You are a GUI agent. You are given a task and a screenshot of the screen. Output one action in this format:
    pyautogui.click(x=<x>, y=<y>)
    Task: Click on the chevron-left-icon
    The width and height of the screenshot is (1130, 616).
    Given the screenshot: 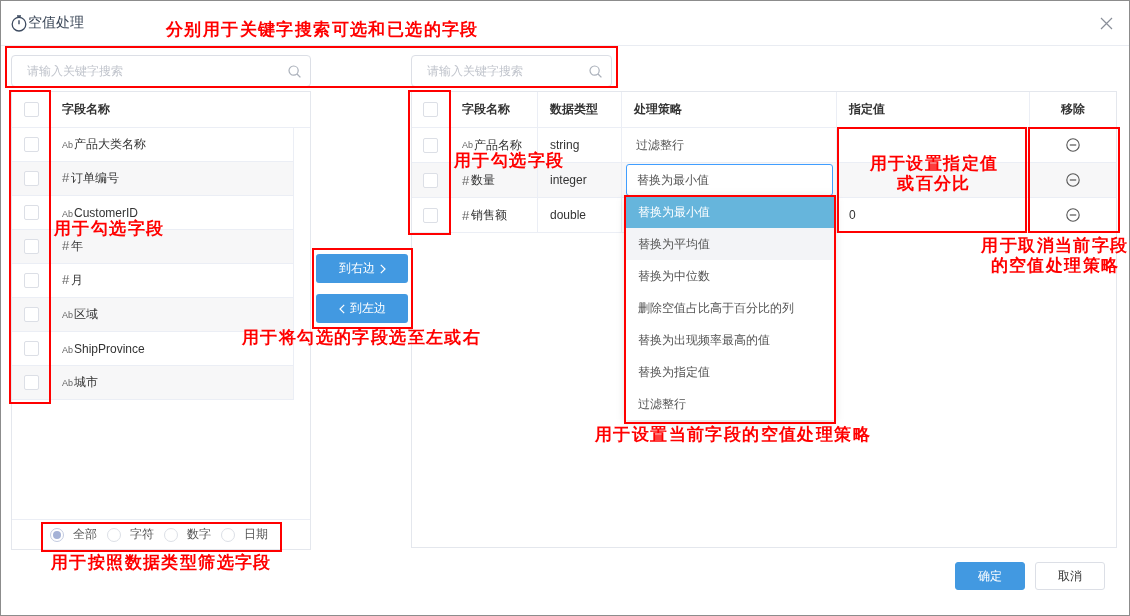 What is the action you would take?
    pyautogui.click(x=341, y=308)
    